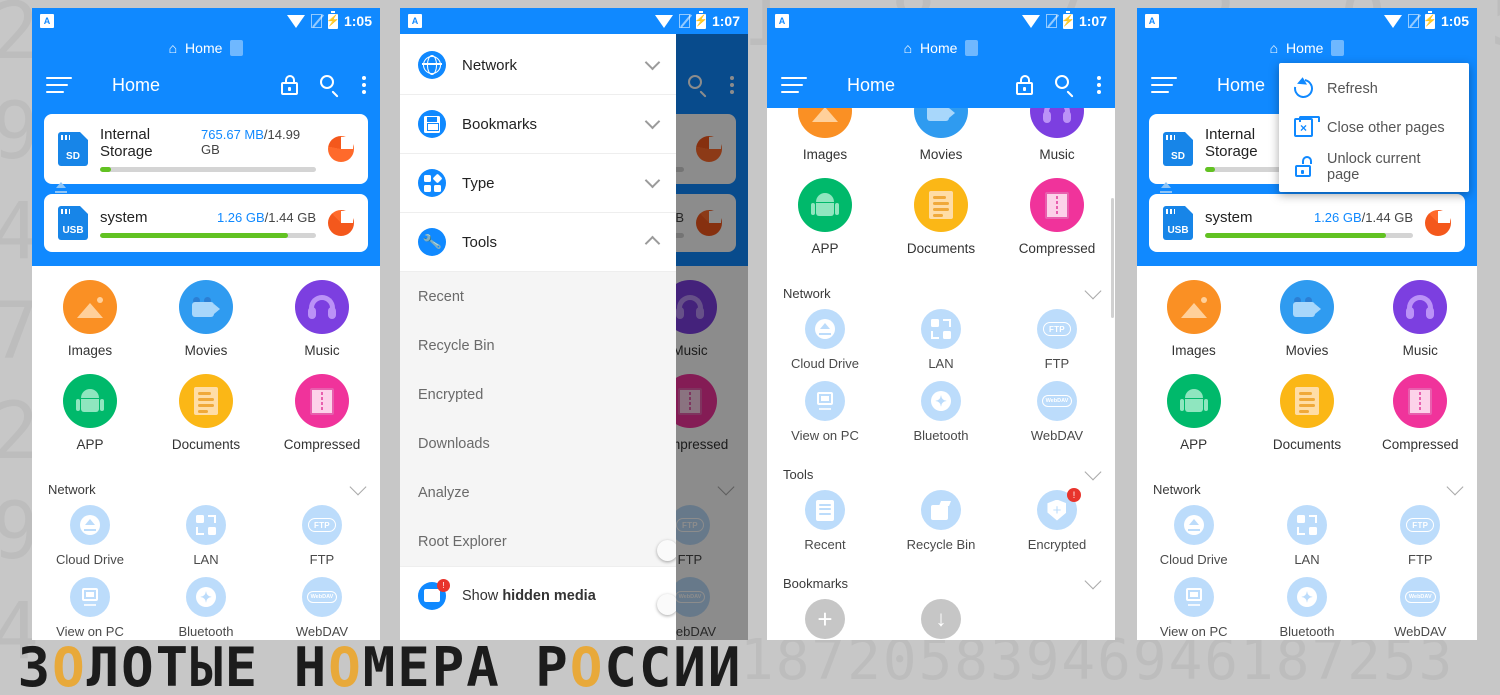 The height and width of the screenshot is (695, 1500). I want to click on image-icon, so click(89, 307).